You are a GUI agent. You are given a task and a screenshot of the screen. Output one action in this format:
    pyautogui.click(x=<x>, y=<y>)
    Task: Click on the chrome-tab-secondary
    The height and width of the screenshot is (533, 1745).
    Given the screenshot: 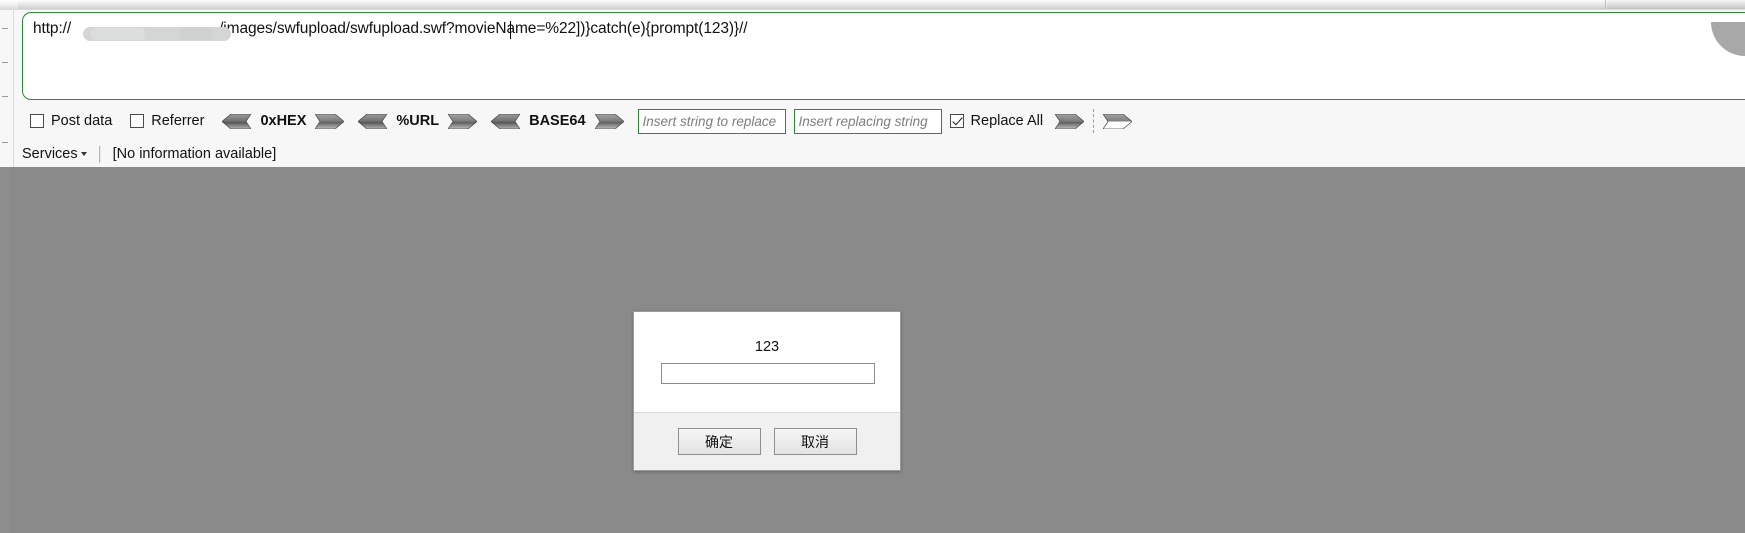 What is the action you would take?
    pyautogui.click(x=1676, y=4)
    